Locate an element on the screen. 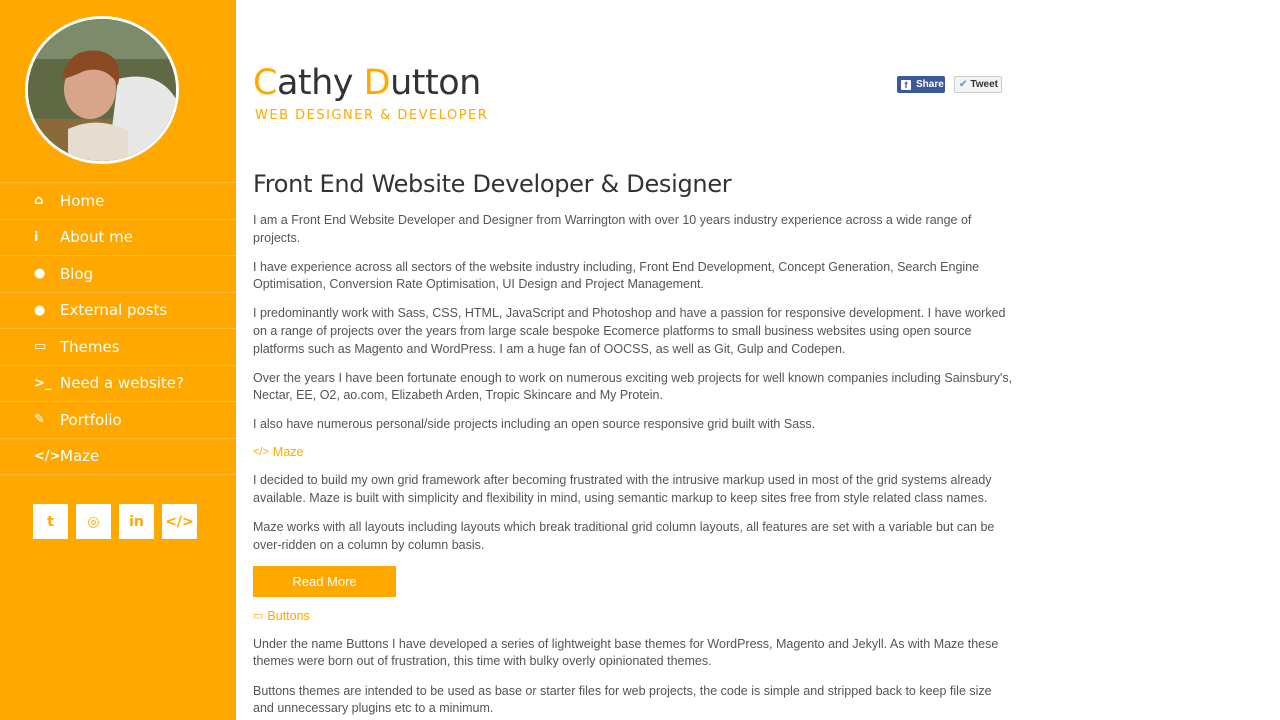  nav-item-label: Themes is located at coordinates (90, 346).